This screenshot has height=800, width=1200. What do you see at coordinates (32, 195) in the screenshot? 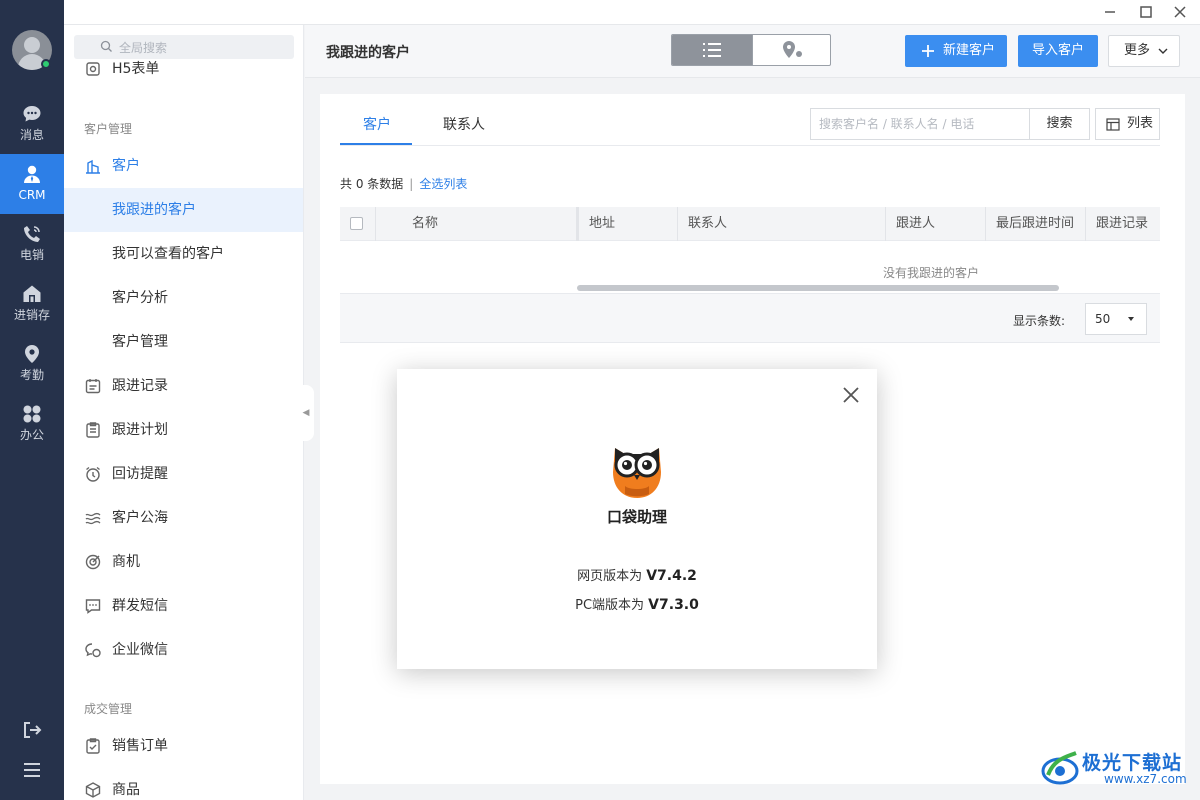
I see `rail-label: CRM` at bounding box center [32, 195].